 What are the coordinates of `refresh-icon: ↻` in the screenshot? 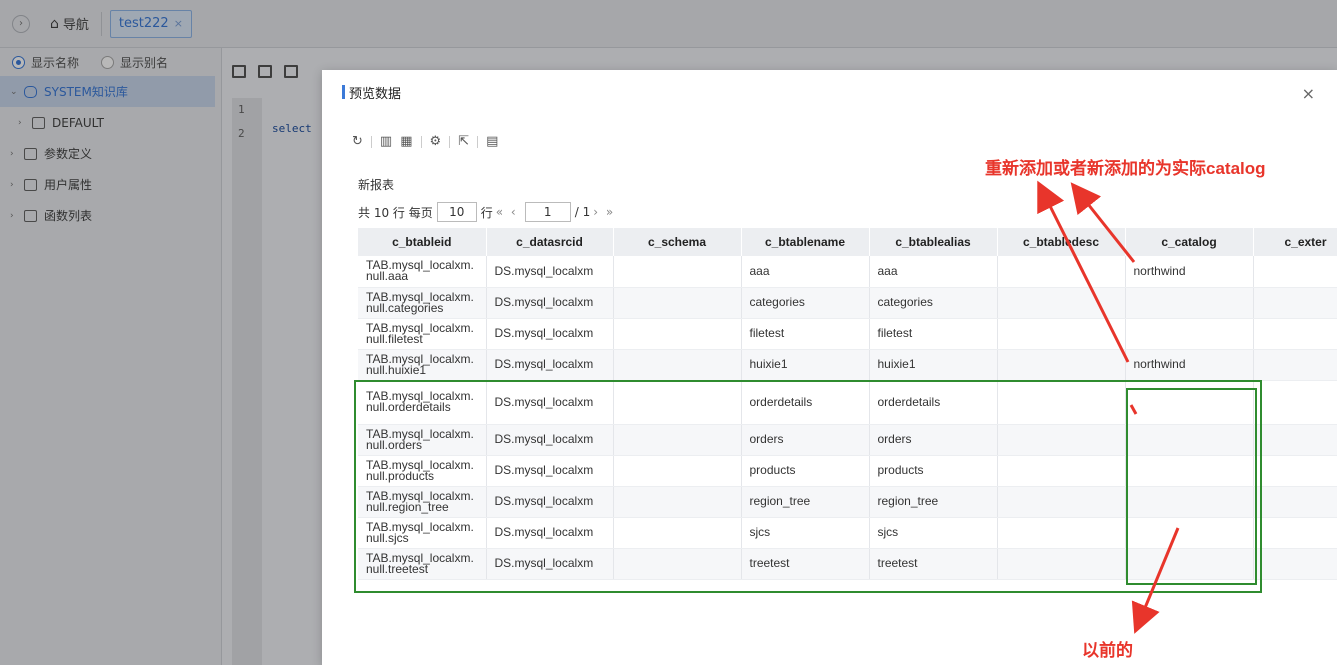 It's located at (357, 141).